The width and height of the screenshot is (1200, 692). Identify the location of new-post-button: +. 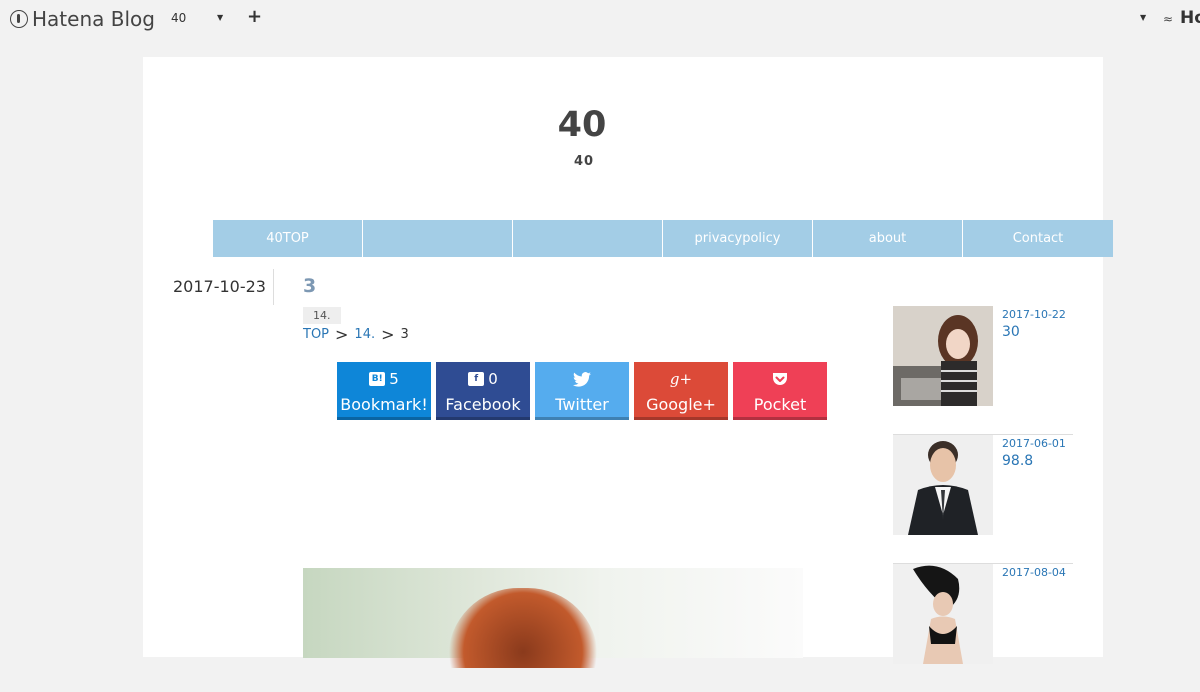
(254, 16).